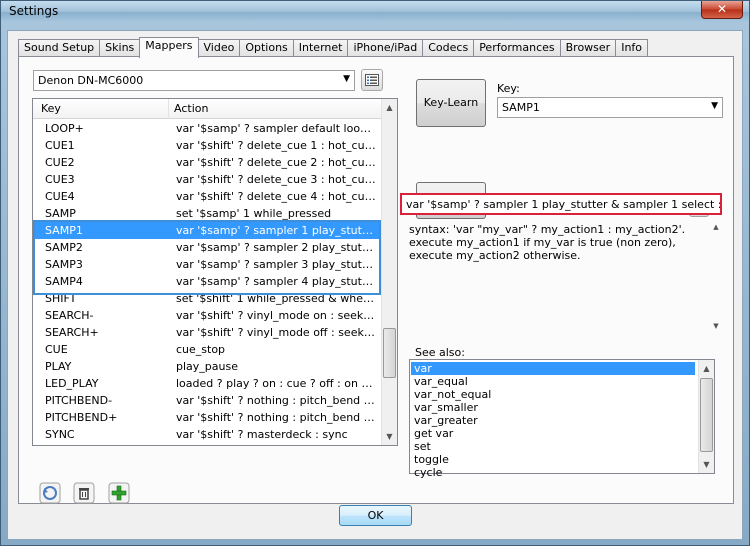 This screenshot has height=546, width=750. I want to click on tab-performances: Performances, so click(517, 48).